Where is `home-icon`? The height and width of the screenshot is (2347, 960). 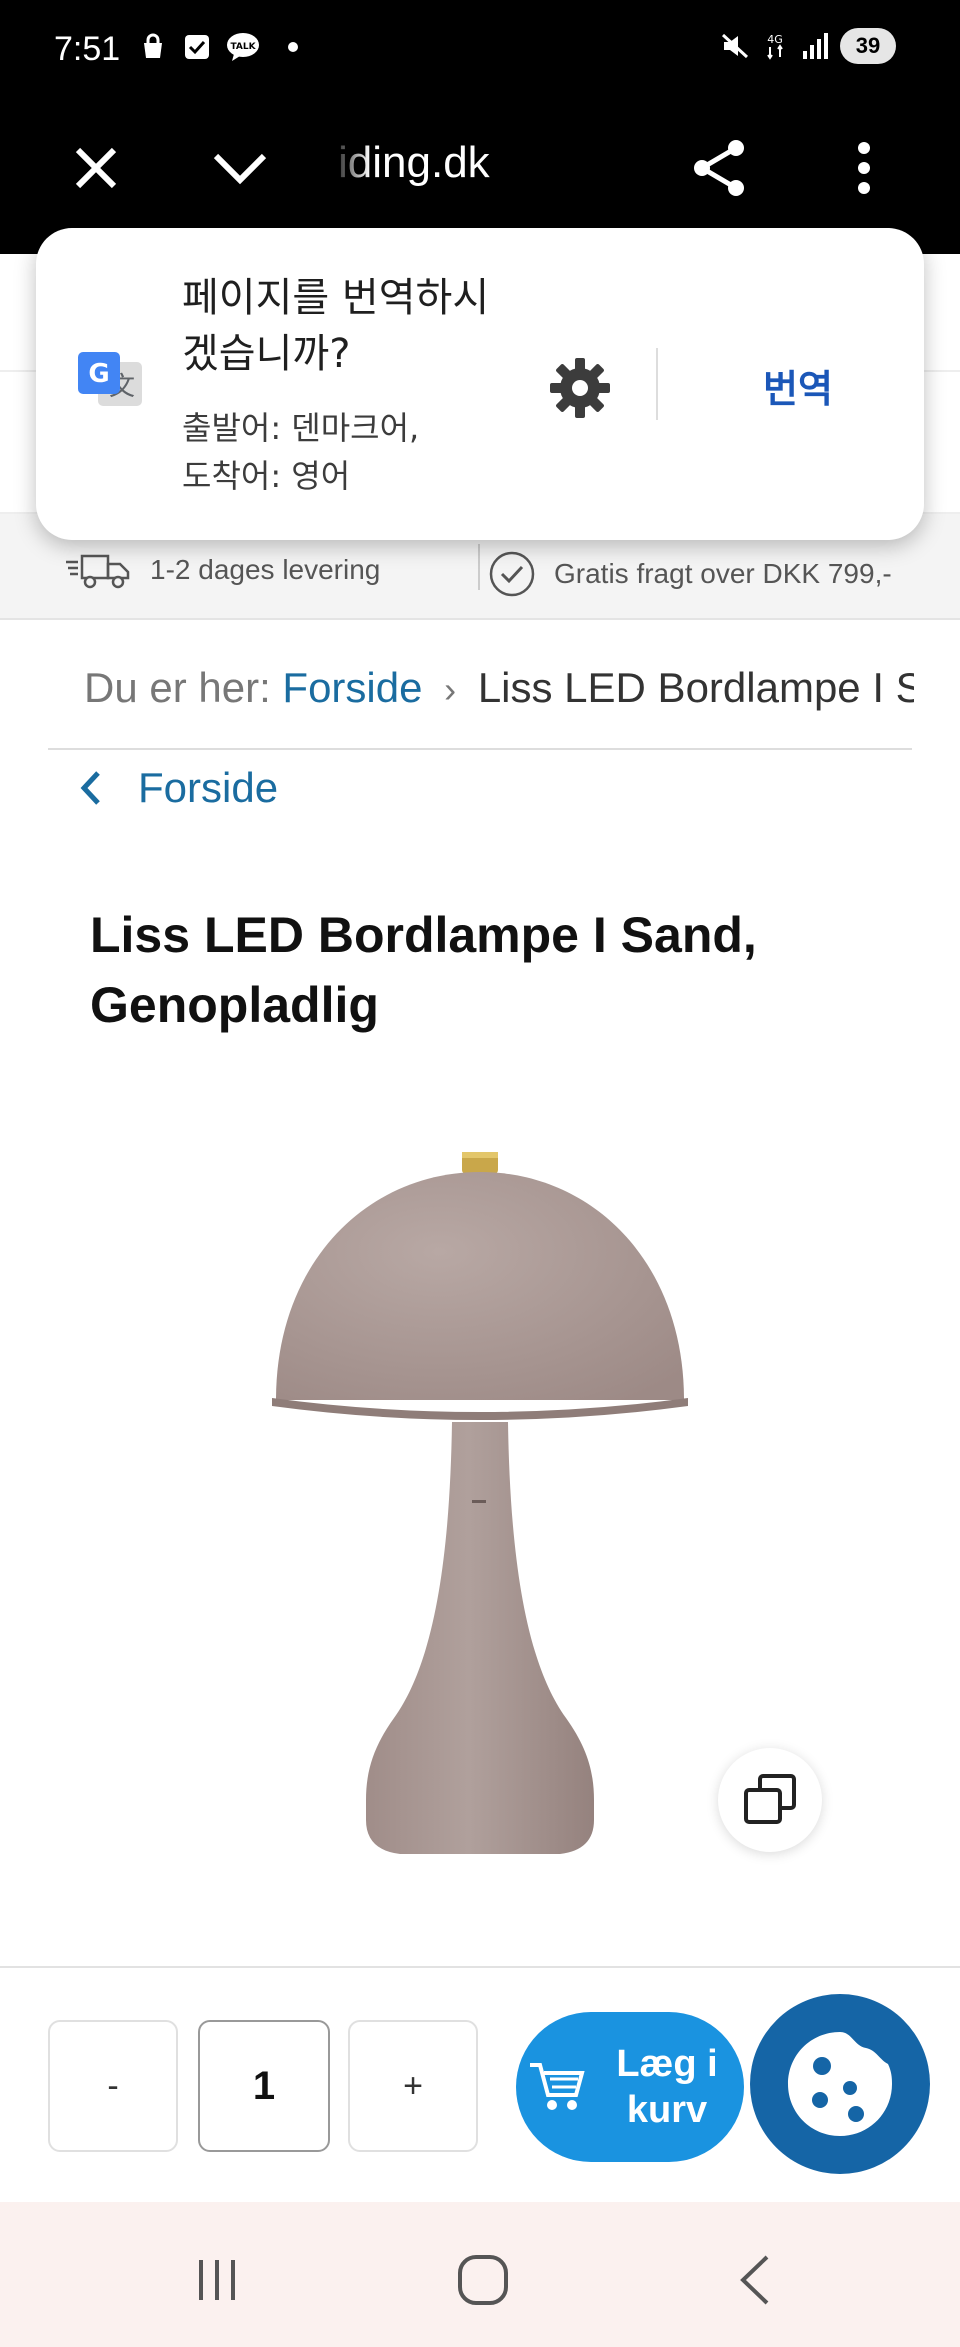 home-icon is located at coordinates (483, 2280).